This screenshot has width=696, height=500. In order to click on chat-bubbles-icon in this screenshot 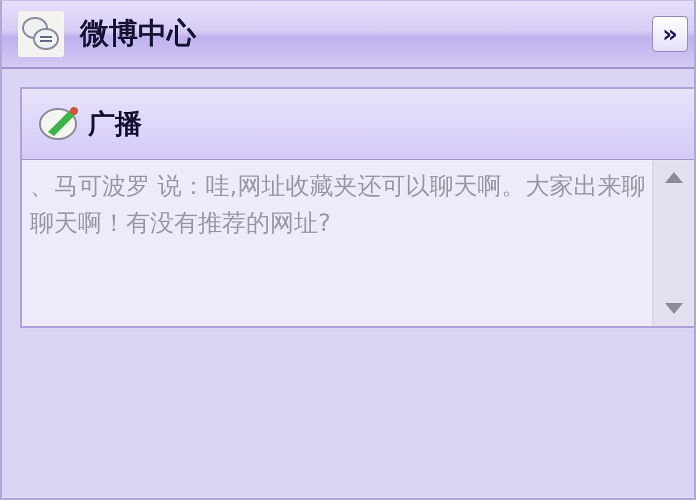, I will do `click(41, 34)`.